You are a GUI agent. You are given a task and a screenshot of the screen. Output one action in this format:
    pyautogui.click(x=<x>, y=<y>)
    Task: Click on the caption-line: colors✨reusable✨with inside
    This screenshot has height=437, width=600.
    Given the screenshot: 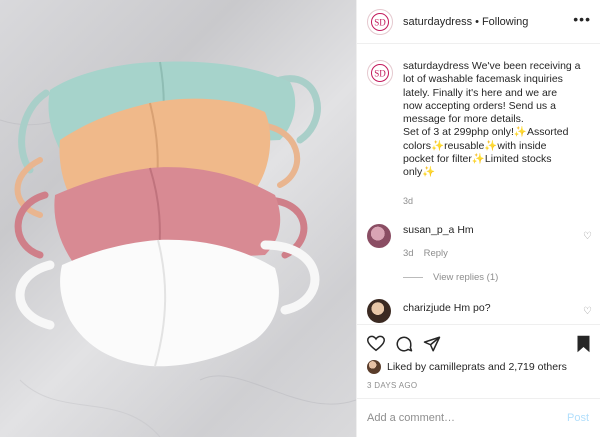 What is the action you would take?
    pyautogui.click(x=475, y=145)
    